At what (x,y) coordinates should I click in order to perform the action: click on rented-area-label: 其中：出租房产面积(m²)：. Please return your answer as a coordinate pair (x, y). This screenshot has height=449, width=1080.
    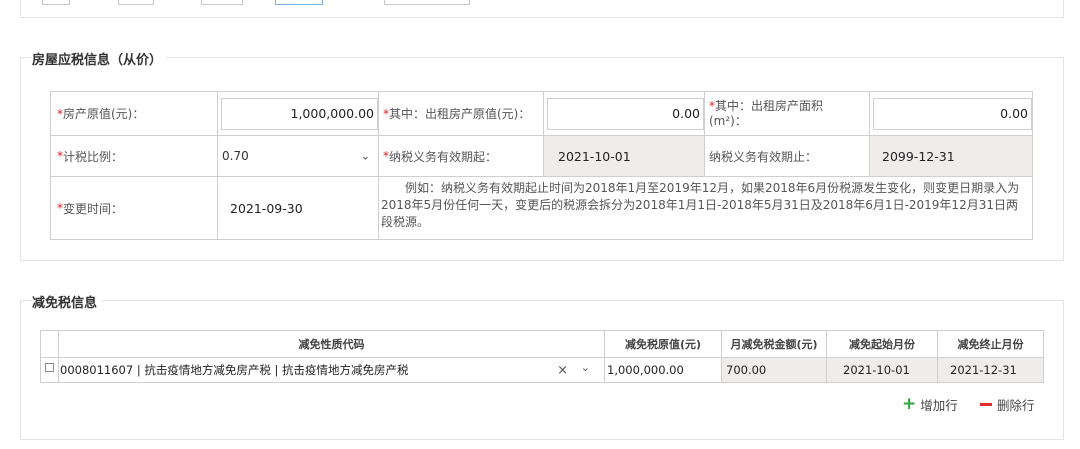
    Looking at the image, I should click on (766, 113).